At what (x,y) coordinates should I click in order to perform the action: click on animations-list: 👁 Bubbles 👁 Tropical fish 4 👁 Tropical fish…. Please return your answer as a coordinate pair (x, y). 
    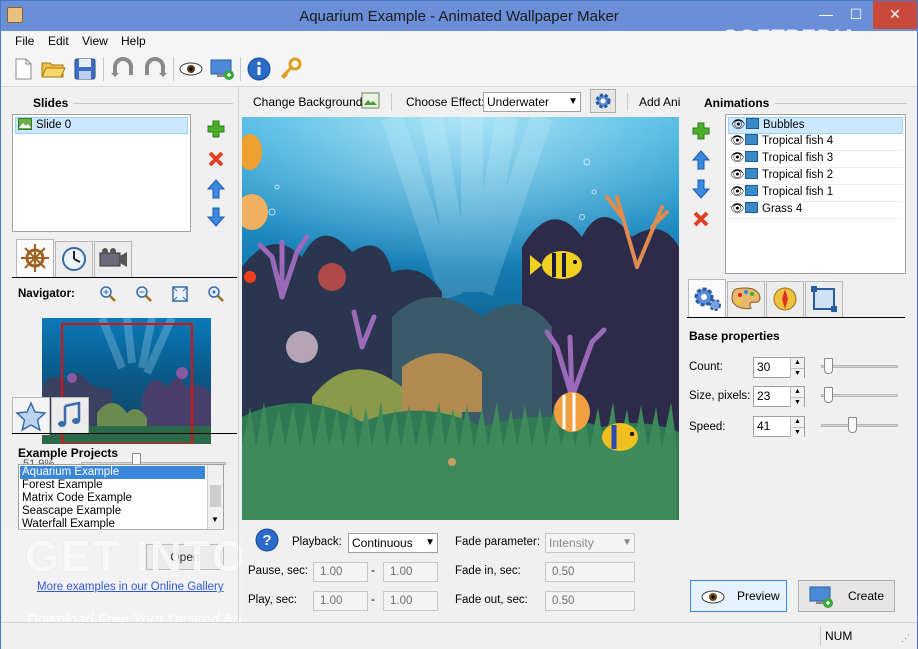
    Looking at the image, I should click on (815, 194).